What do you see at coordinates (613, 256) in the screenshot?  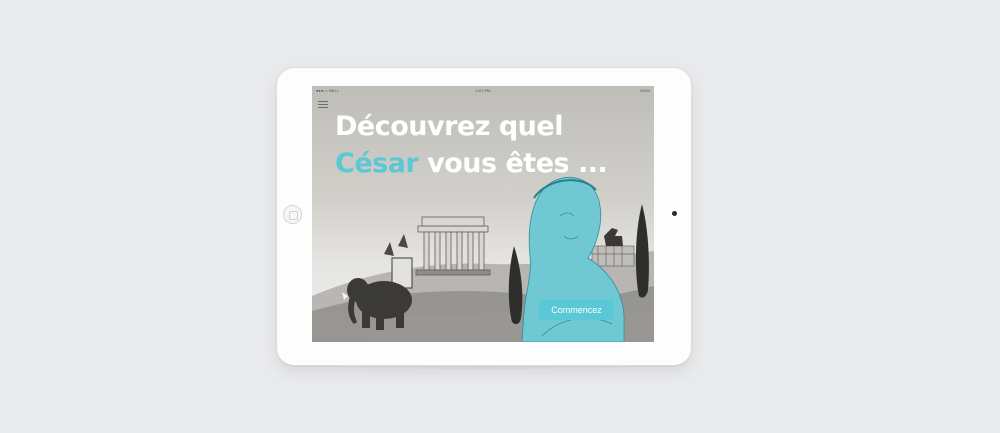 I see `colosseum` at bounding box center [613, 256].